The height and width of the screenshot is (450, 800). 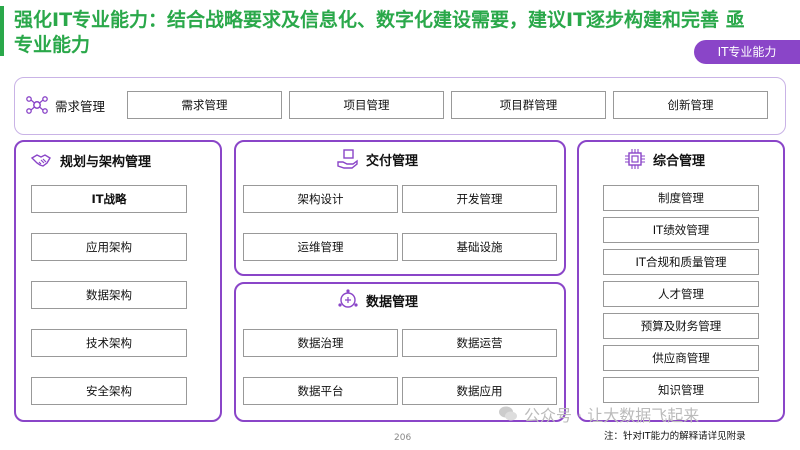 What do you see at coordinates (403, 438) in the screenshot?
I see `page-number: 206` at bounding box center [403, 438].